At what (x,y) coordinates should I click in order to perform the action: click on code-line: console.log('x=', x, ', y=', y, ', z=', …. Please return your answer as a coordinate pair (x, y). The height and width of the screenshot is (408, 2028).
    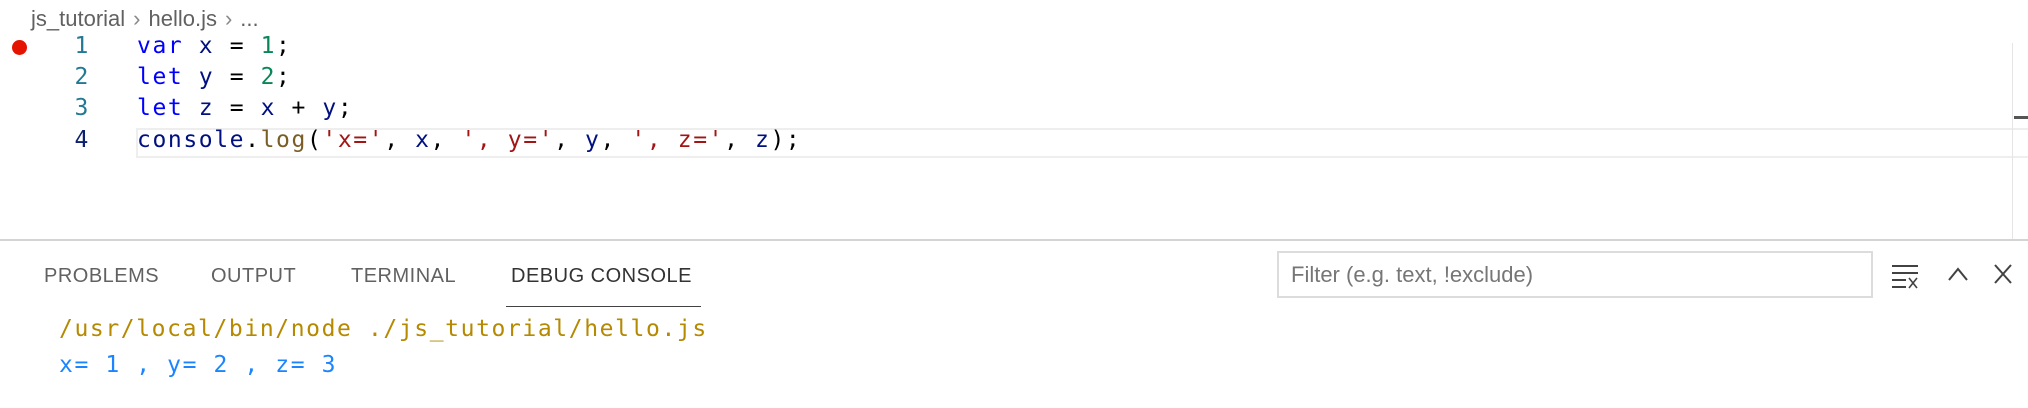
    Looking at the image, I should click on (469, 140).